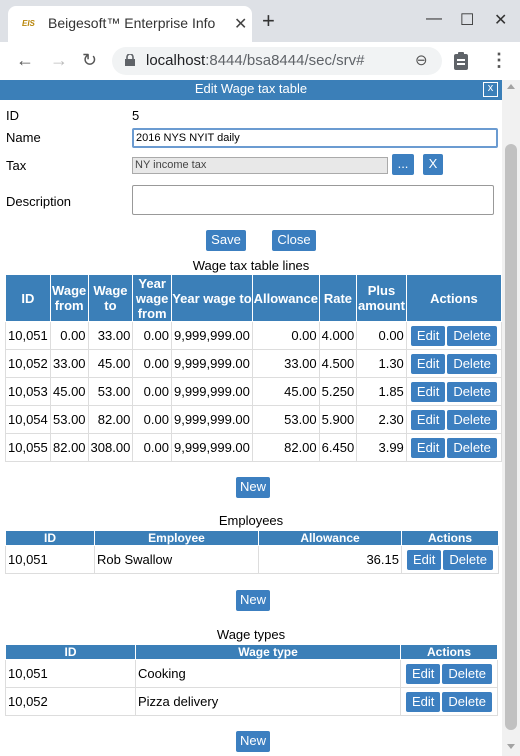  I want to click on cell-rate: 4.000, so click(338, 335).